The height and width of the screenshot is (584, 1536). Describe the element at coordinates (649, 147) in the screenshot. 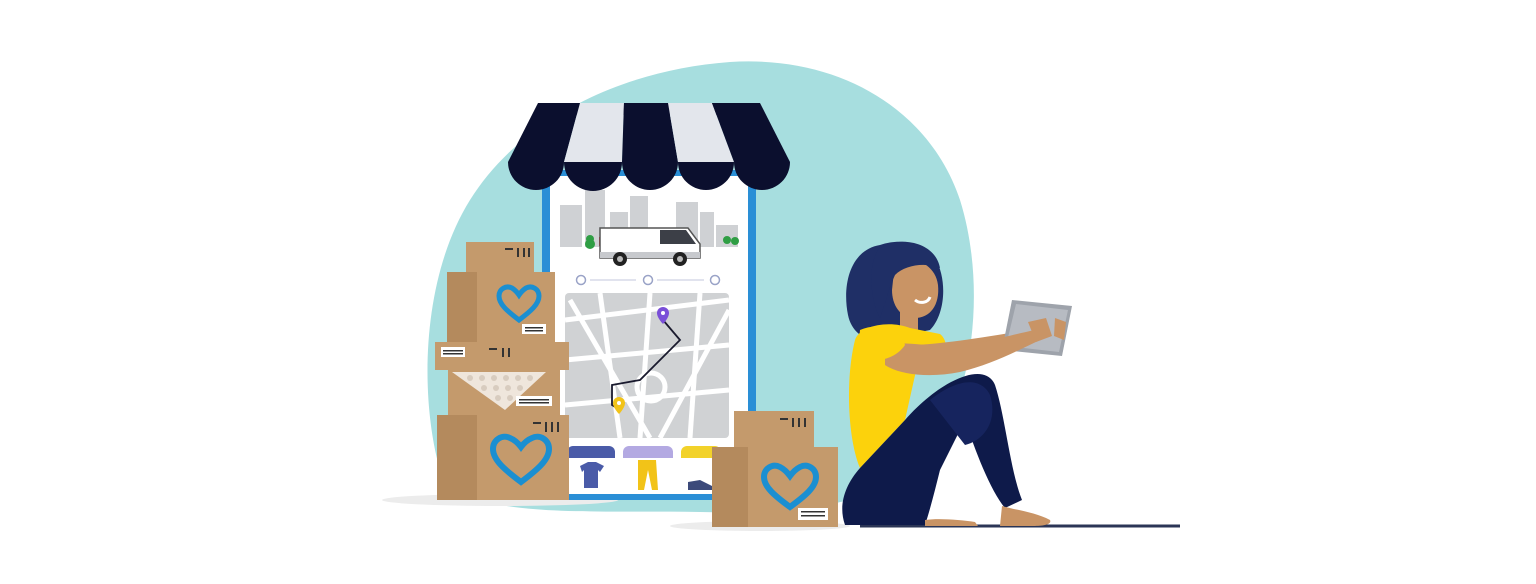

I see `awning-icon` at that location.